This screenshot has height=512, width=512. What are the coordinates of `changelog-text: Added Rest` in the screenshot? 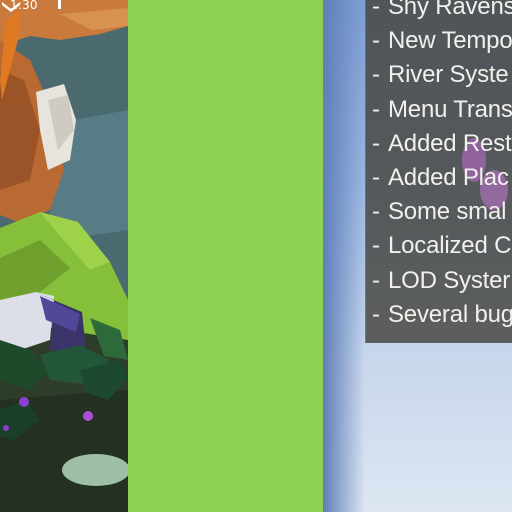 It's located at (450, 143).